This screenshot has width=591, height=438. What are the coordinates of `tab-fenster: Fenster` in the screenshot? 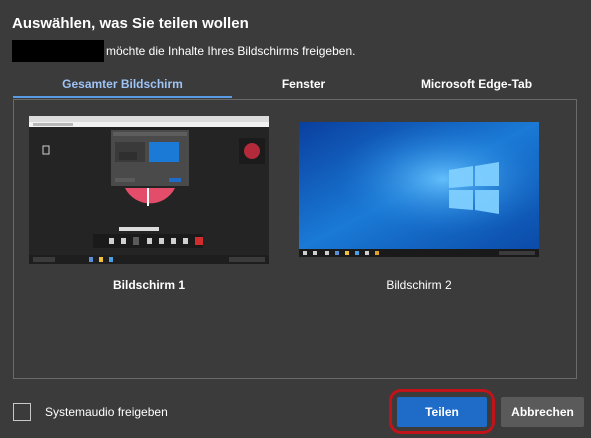 It's located at (303, 84).